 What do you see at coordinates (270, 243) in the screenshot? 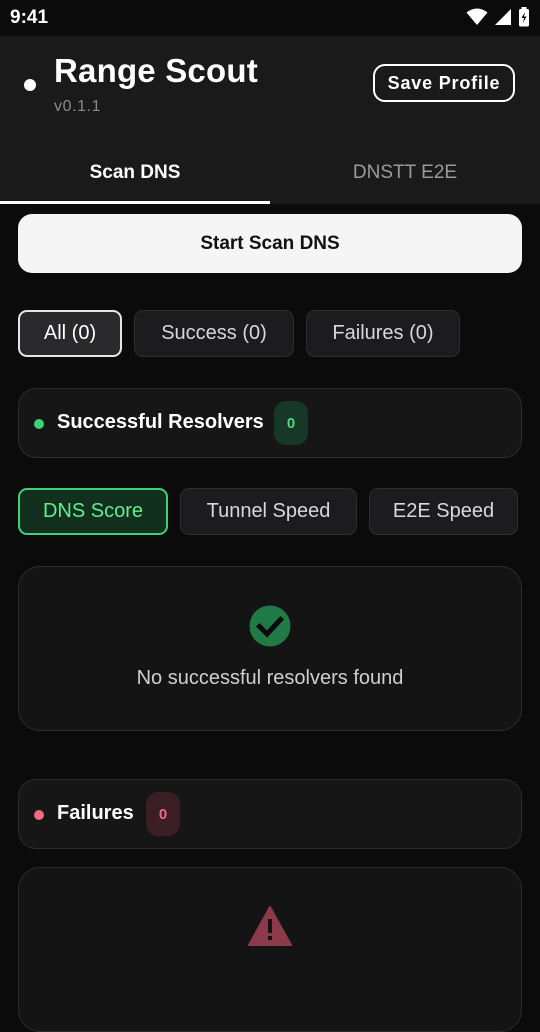
I see `start-scan-button: Start Scan DNS` at bounding box center [270, 243].